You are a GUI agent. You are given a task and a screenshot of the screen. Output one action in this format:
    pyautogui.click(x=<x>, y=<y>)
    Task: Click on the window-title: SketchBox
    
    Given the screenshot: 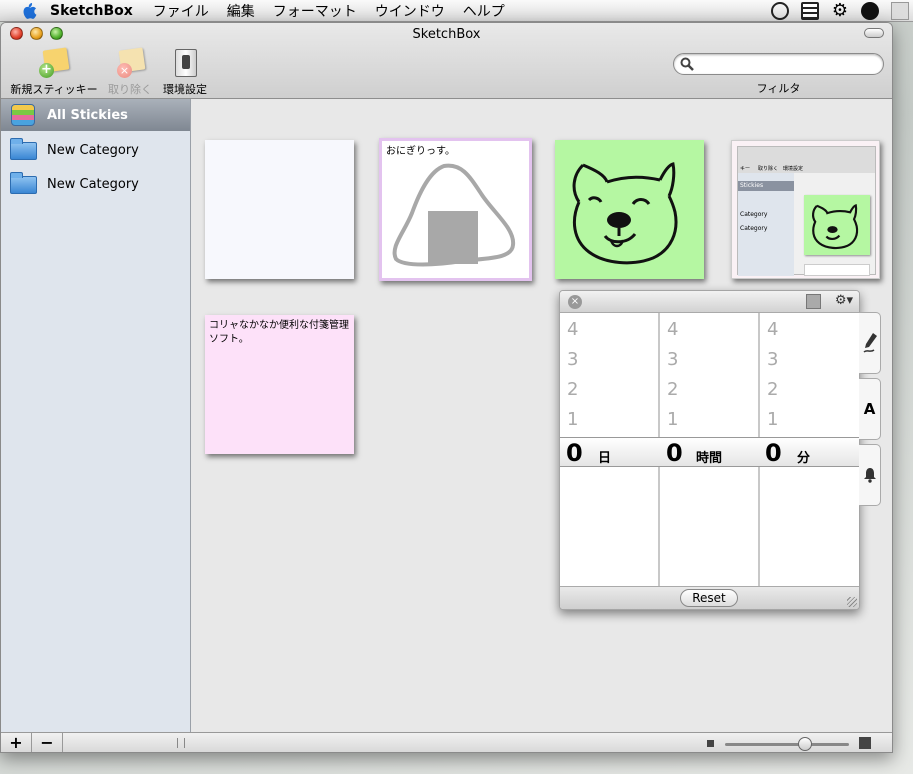 What is the action you would take?
    pyautogui.click(x=446, y=34)
    